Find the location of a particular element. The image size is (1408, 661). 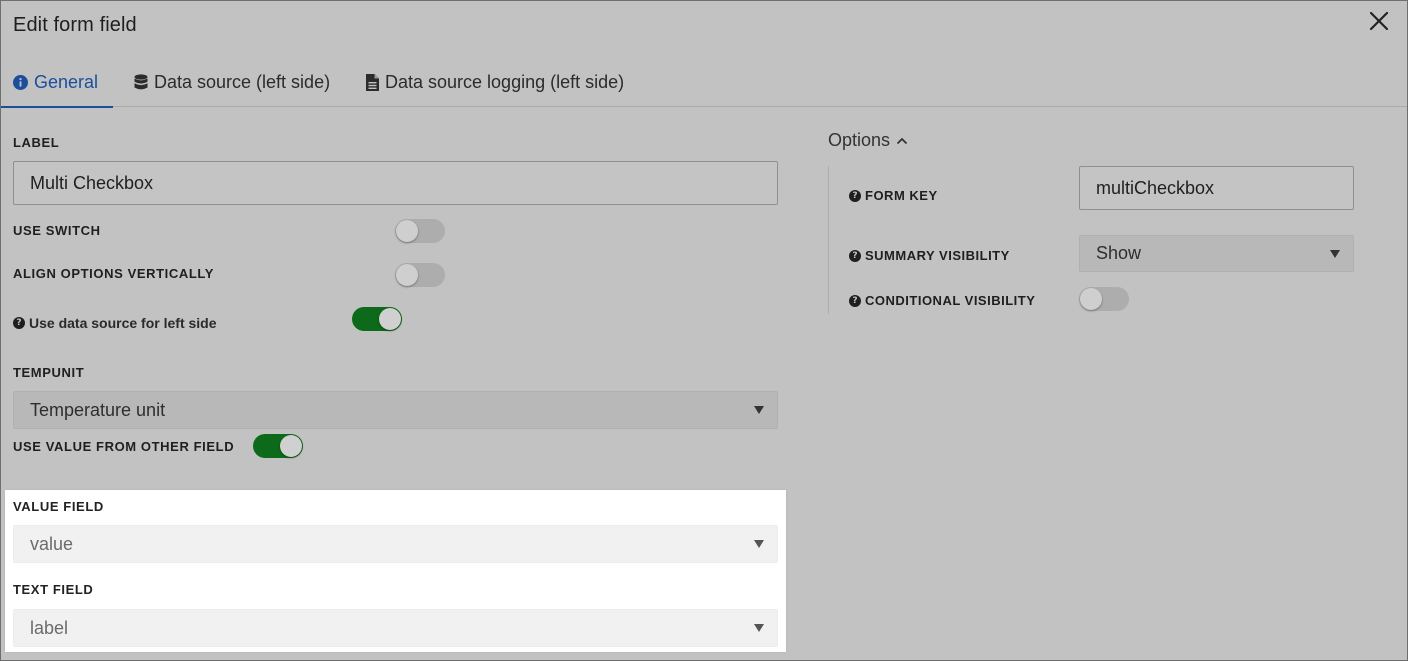

align-options-vertically-toggle is located at coordinates (420, 275).